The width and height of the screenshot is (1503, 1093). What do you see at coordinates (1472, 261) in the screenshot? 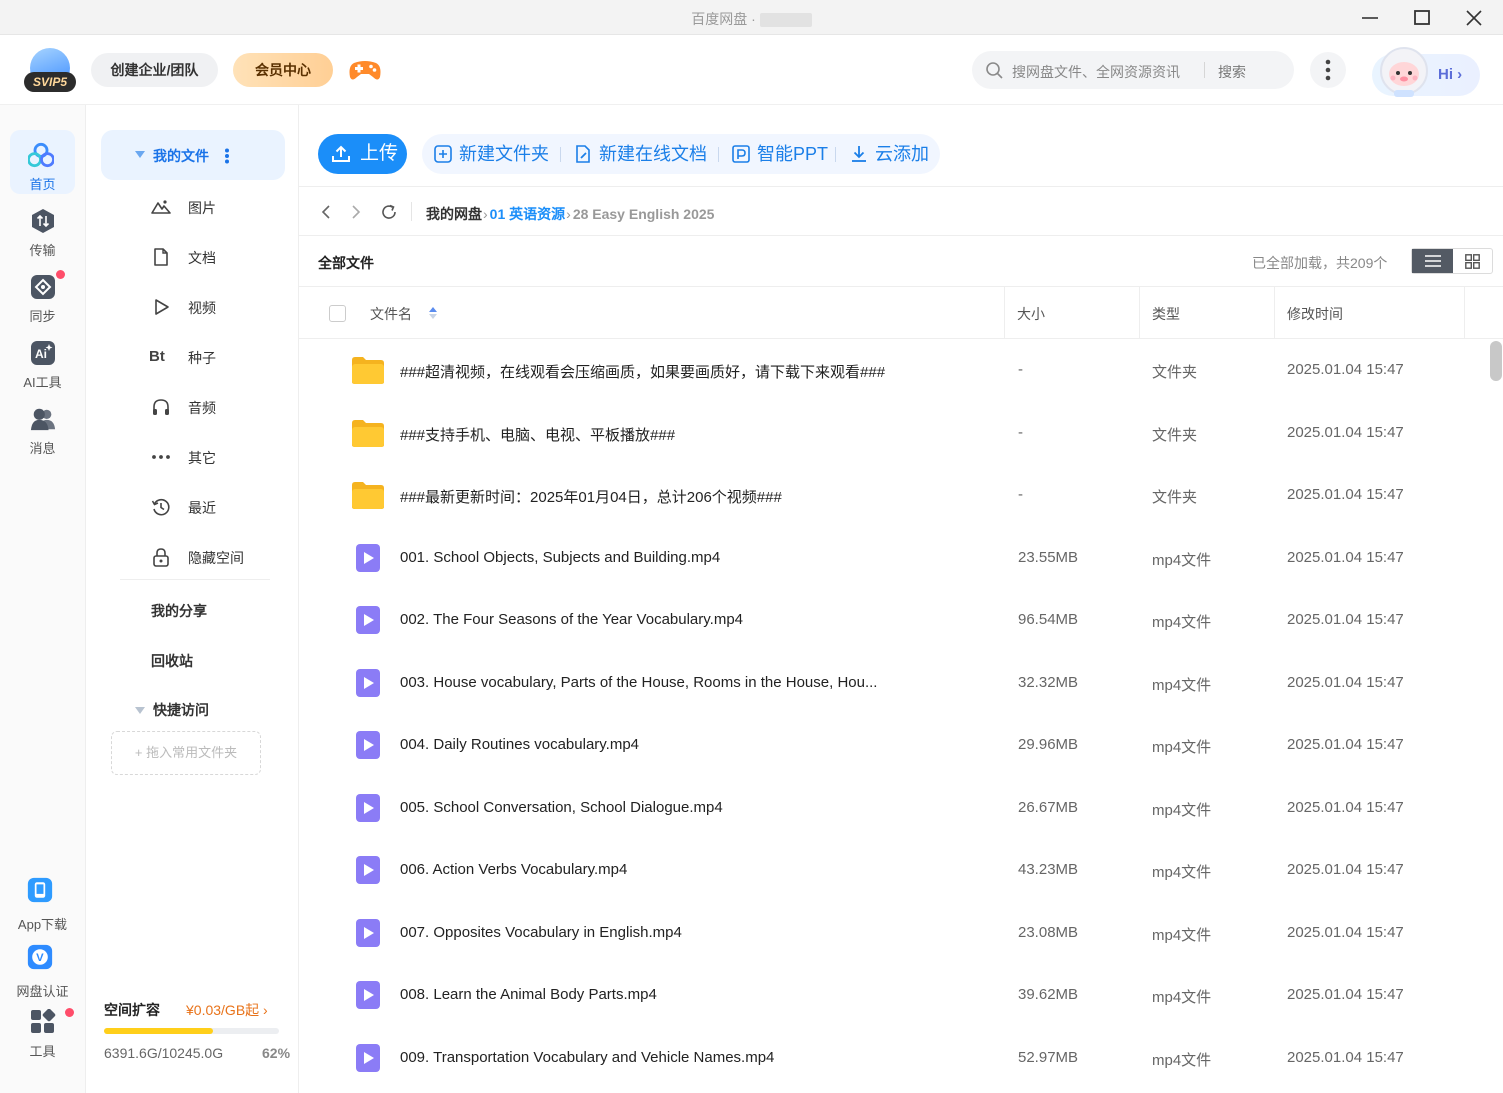
I see `grid-view-button` at bounding box center [1472, 261].